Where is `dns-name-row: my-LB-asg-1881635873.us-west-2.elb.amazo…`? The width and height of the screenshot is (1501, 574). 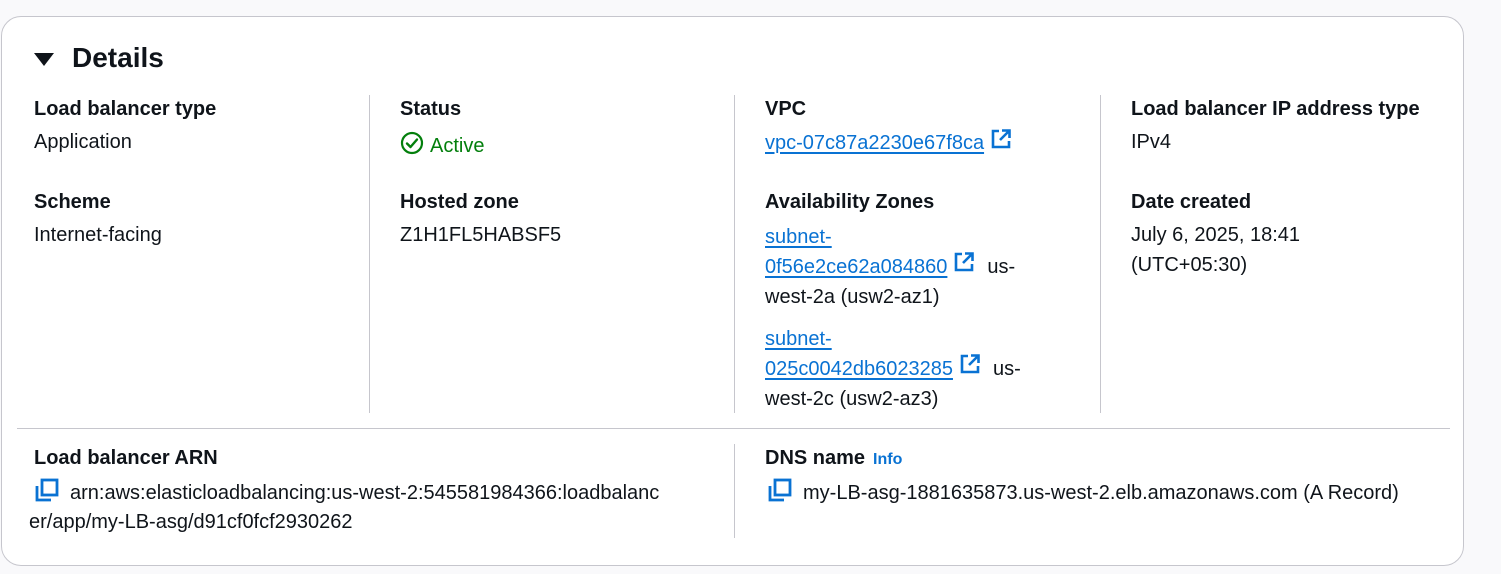 dns-name-row: my-LB-asg-1881635873.us-west-2.elb.amazo… is located at coordinates (1083, 494).